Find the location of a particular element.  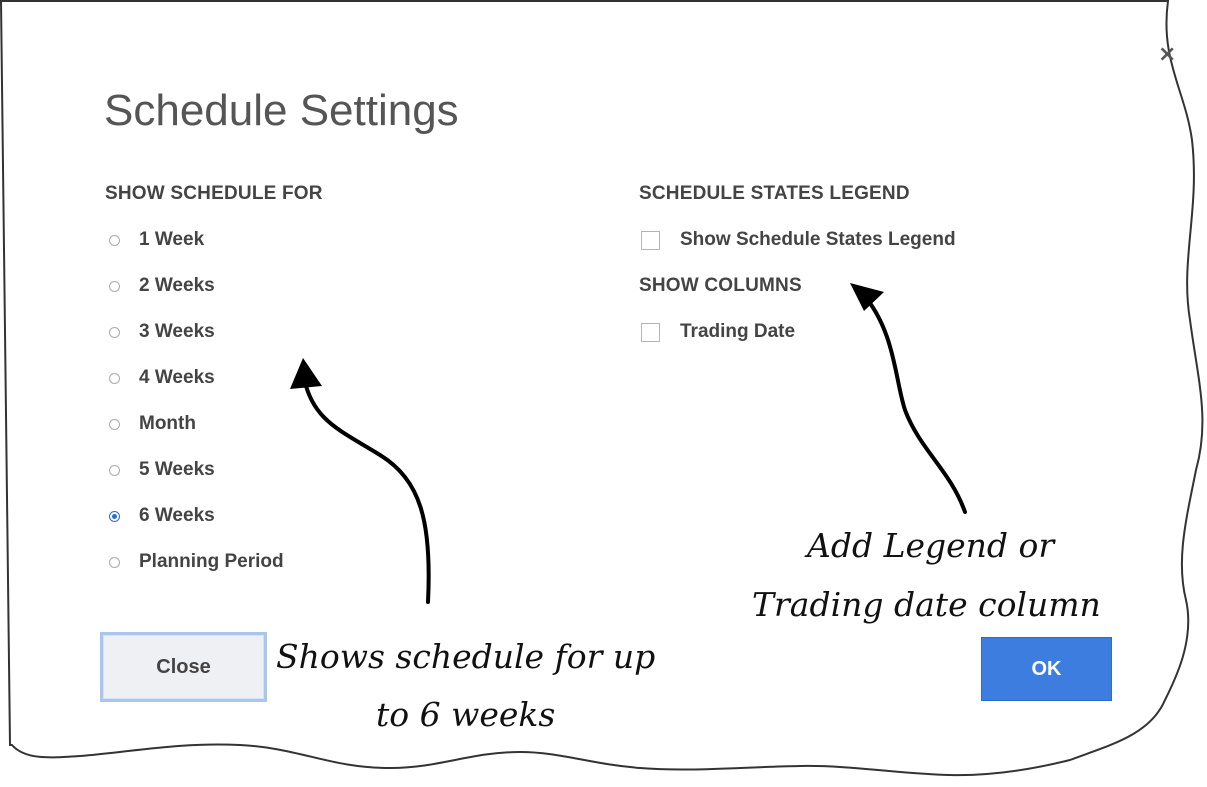

annotation-right-line2: Trading date column is located at coordinates (926, 604).